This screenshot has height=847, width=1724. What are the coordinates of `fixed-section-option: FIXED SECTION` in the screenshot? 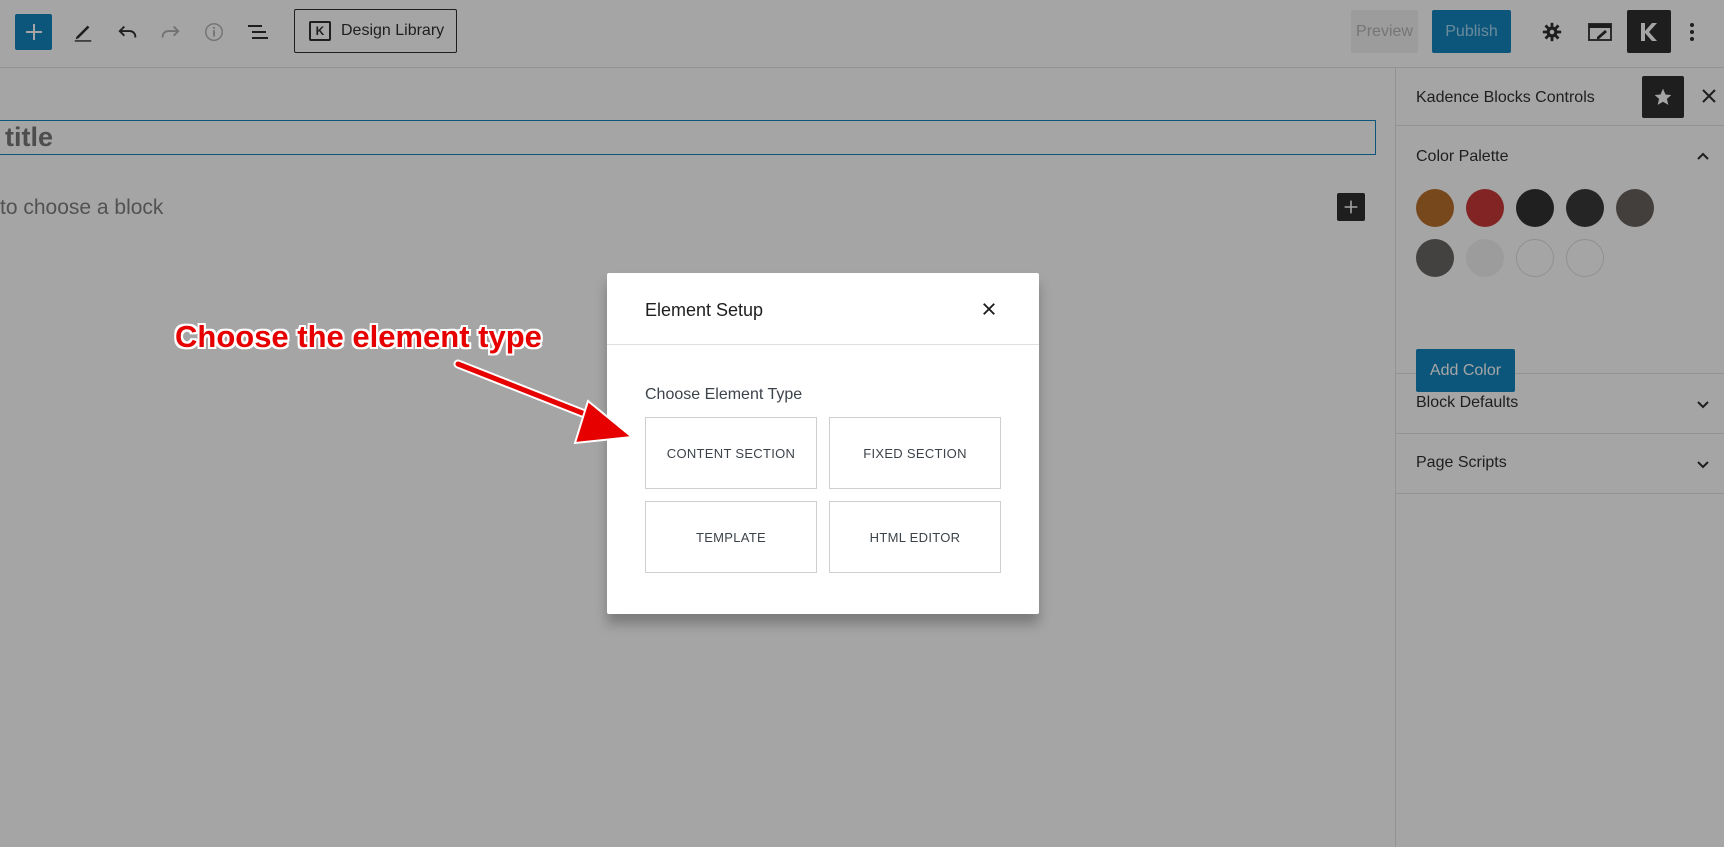 It's located at (915, 453).